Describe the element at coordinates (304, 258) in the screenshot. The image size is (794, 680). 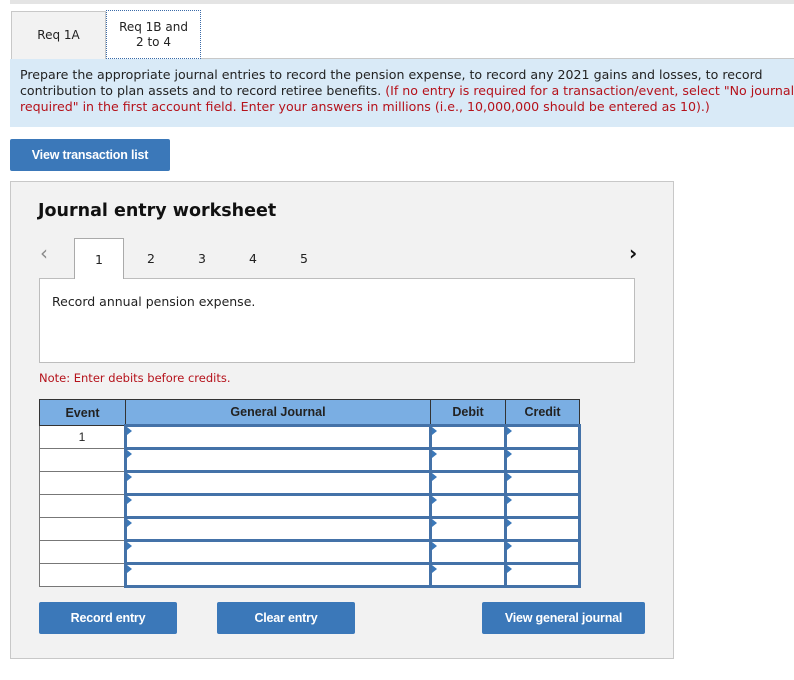
I see `step-tab-5: 5` at that location.